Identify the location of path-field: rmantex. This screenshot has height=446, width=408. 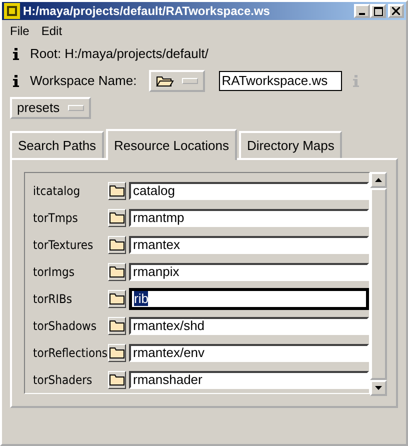
(249, 245).